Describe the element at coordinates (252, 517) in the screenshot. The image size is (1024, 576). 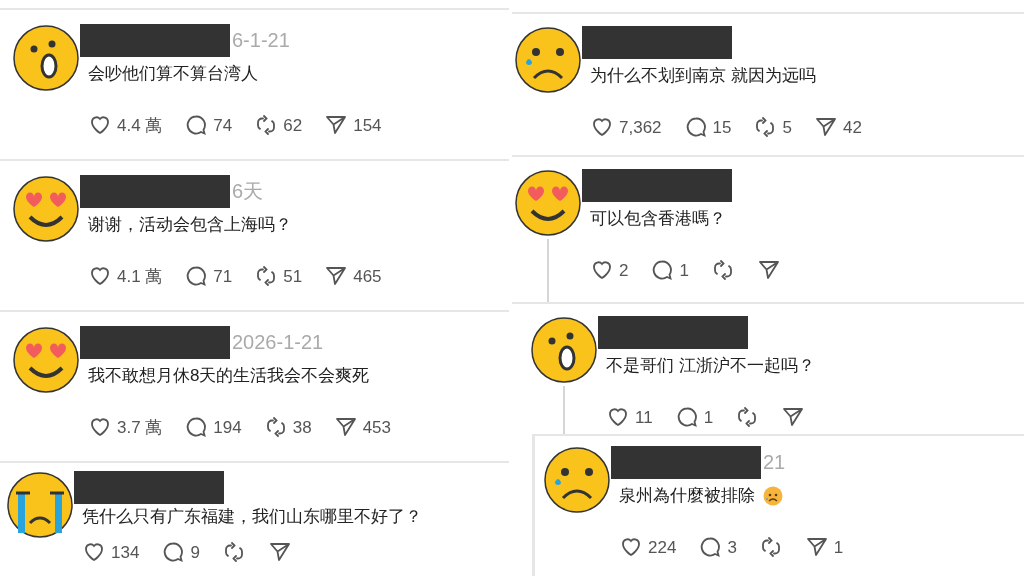
I see `comment-text: 凭什么只有广东福建，我们山东哪里不好了？` at that location.